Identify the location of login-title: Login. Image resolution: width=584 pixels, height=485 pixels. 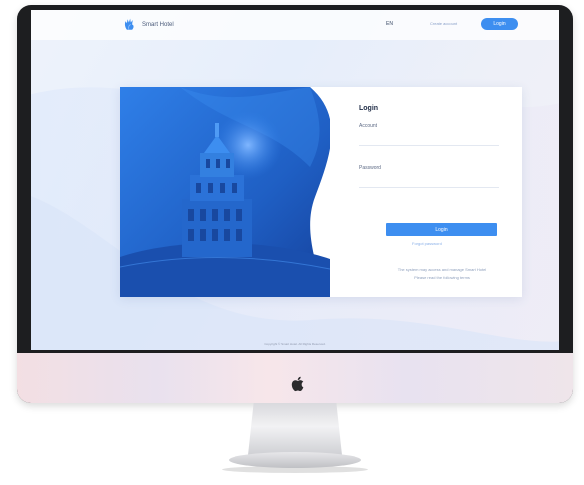
(369, 108).